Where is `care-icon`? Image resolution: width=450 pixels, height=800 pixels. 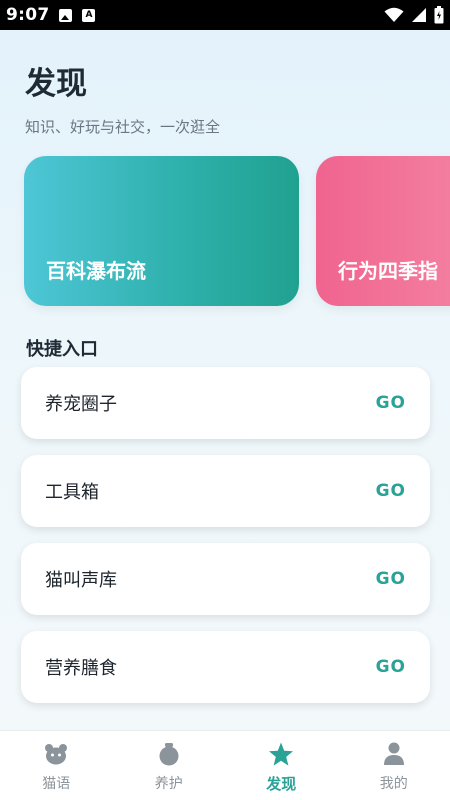
care-icon is located at coordinates (169, 754).